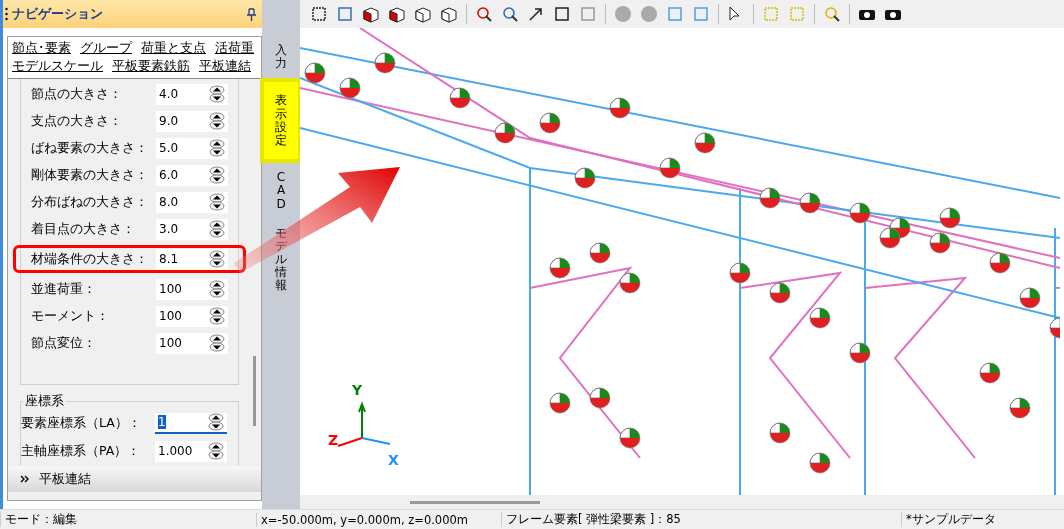 The image size is (1064, 529). What do you see at coordinates (173, 48) in the screenshot?
I see `nav-link: 荷重と支点` at bounding box center [173, 48].